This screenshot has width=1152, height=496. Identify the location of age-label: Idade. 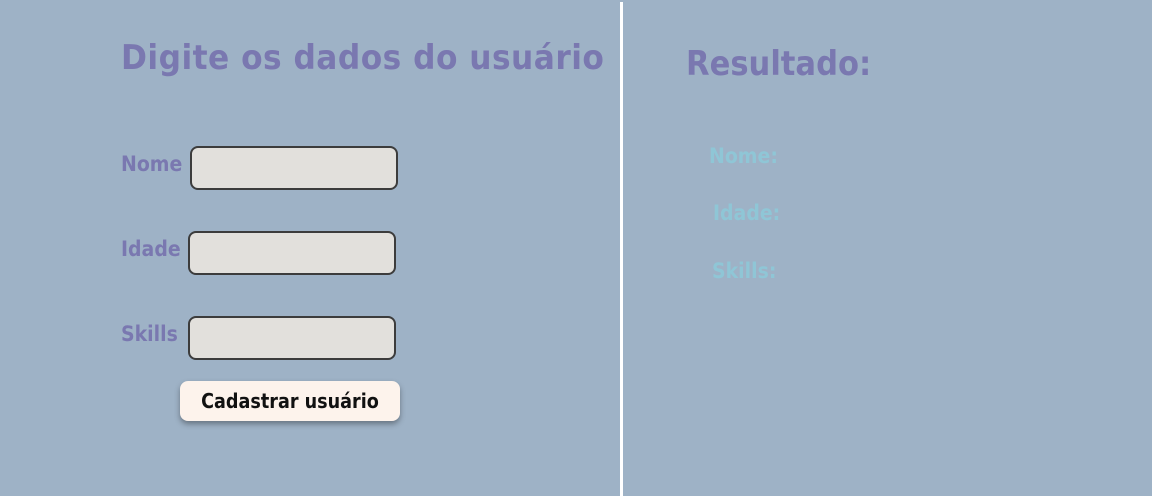
(151, 249).